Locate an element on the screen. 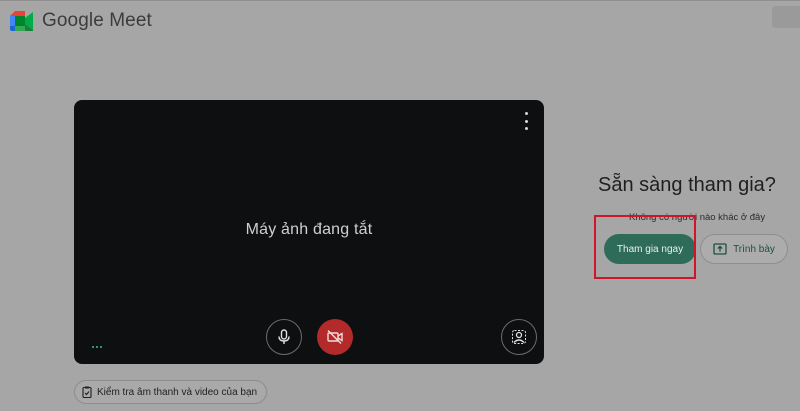 The image size is (800, 411). annotation-highlight-box is located at coordinates (645, 247).